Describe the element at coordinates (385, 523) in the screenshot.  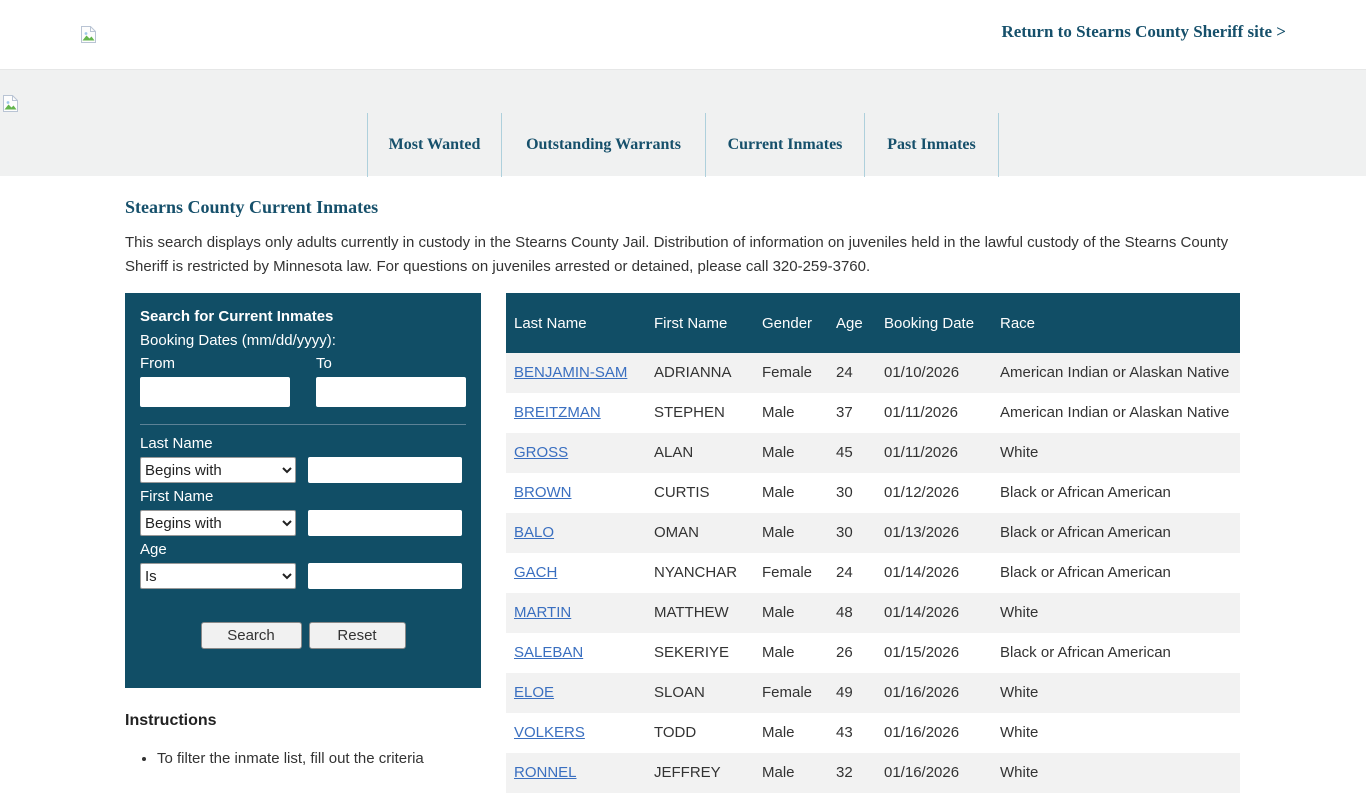
I see `first-name-input` at that location.